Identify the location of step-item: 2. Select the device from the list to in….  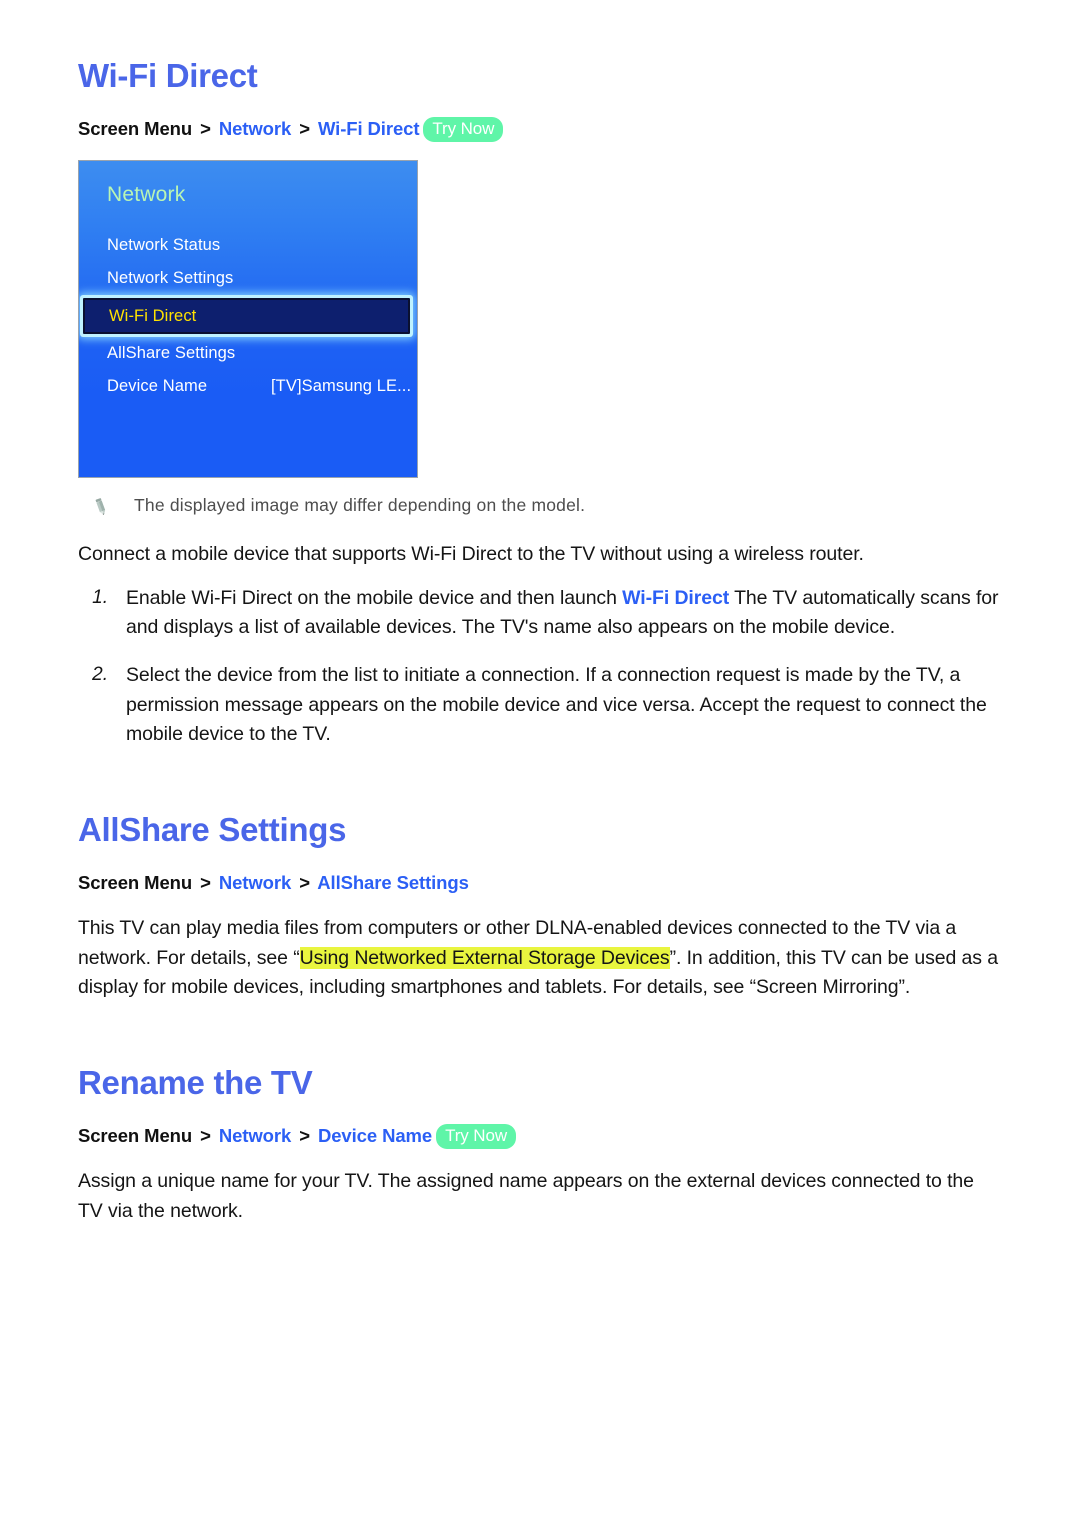
(540, 705).